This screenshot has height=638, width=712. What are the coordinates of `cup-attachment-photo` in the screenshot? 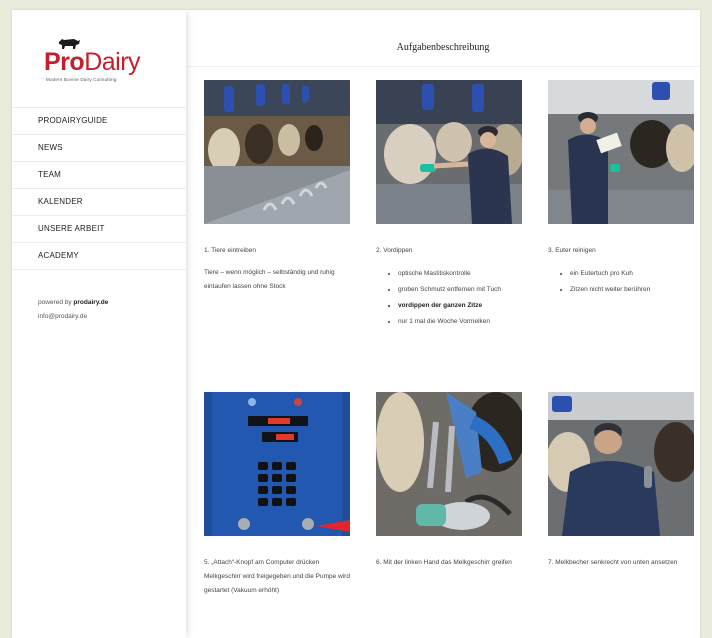 It's located at (621, 464).